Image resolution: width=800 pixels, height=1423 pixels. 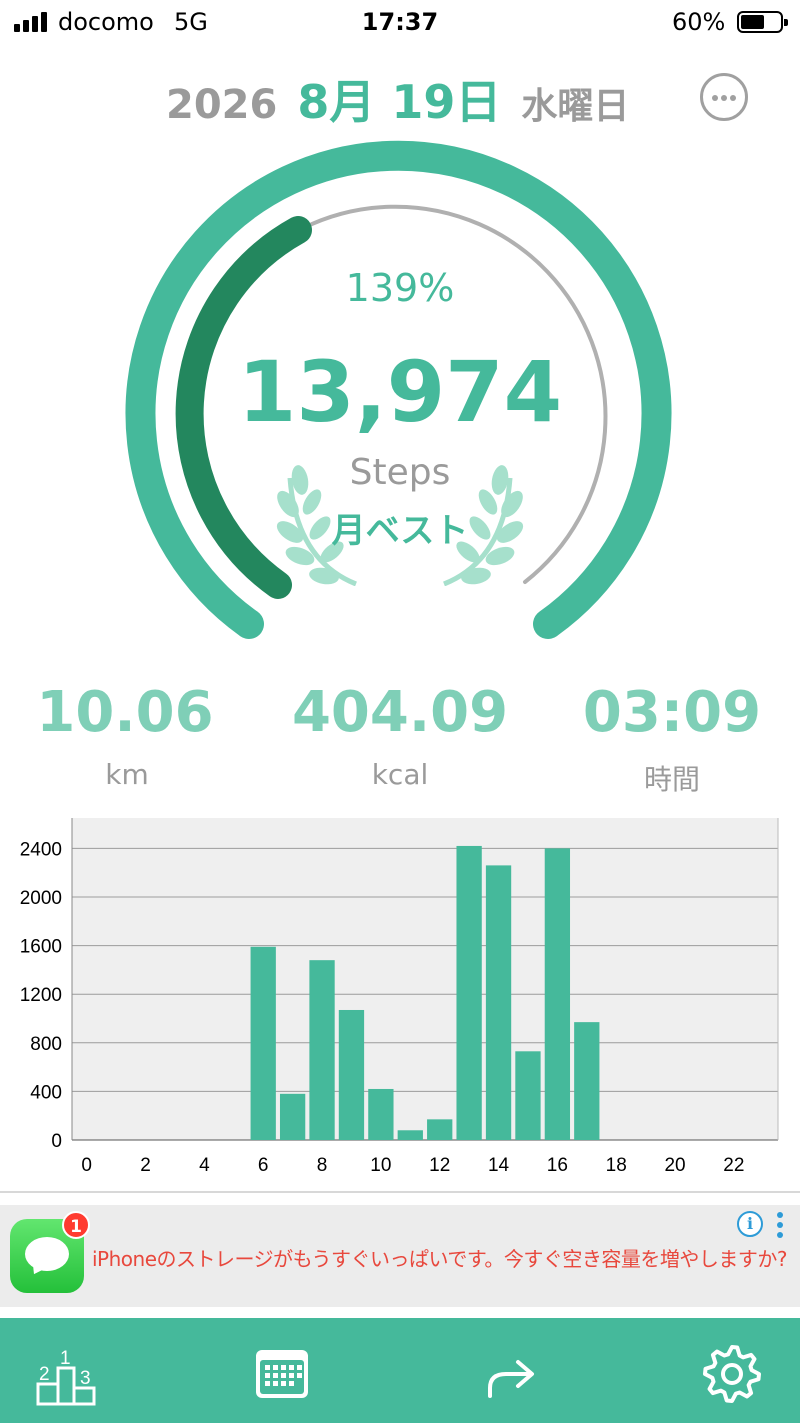 I want to click on share-arrow-icon, so click(x=511, y=1379).